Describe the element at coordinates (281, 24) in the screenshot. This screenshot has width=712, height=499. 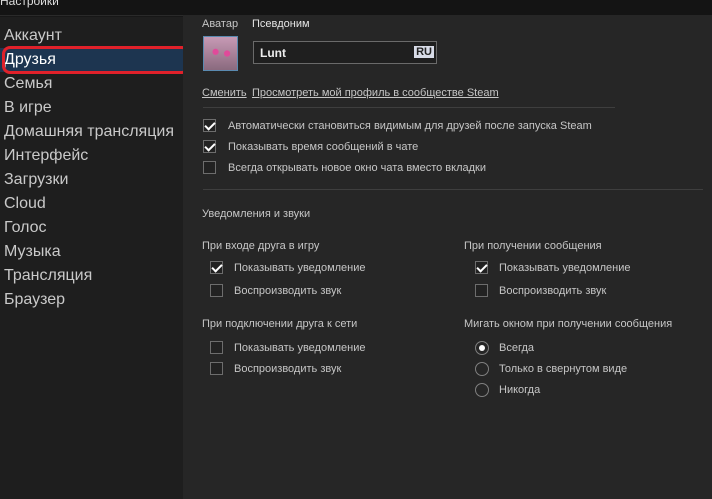
I see `nickname-label: Псевдоним` at that location.